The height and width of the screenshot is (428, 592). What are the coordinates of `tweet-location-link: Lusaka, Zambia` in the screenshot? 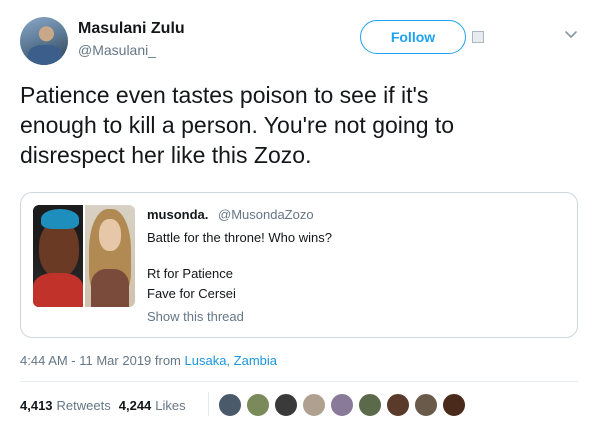 It's located at (231, 360).